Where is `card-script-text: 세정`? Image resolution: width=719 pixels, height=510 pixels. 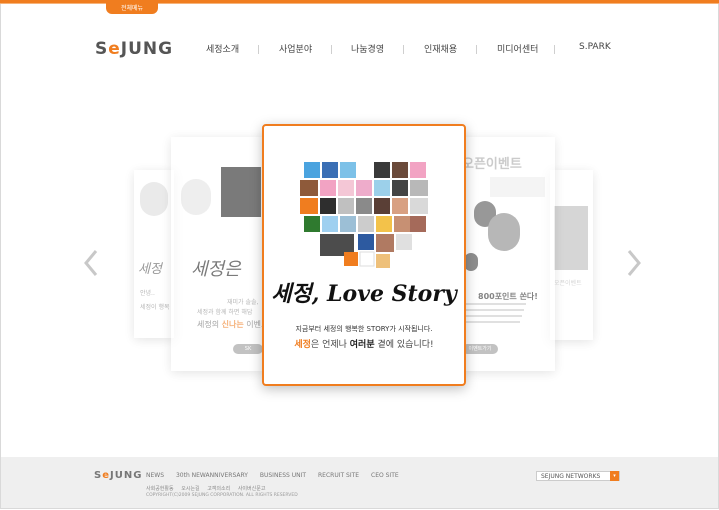 card-script-text: 세정 is located at coordinates (150, 269).